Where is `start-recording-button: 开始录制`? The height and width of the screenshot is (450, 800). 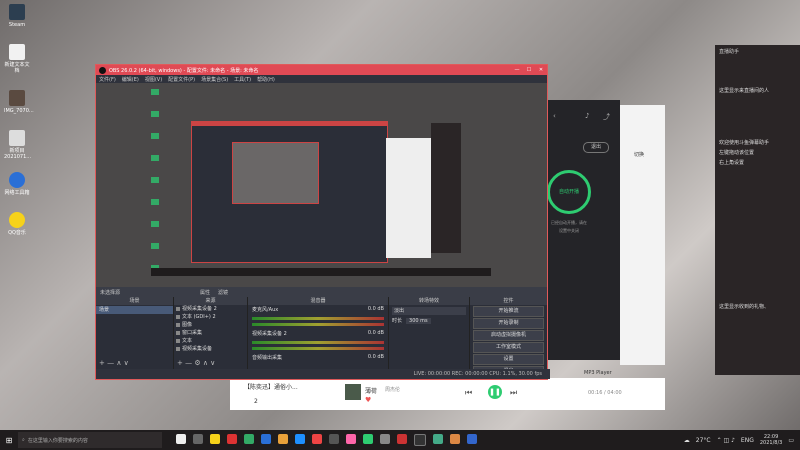 start-recording-button: 开始录制 is located at coordinates (508, 323).